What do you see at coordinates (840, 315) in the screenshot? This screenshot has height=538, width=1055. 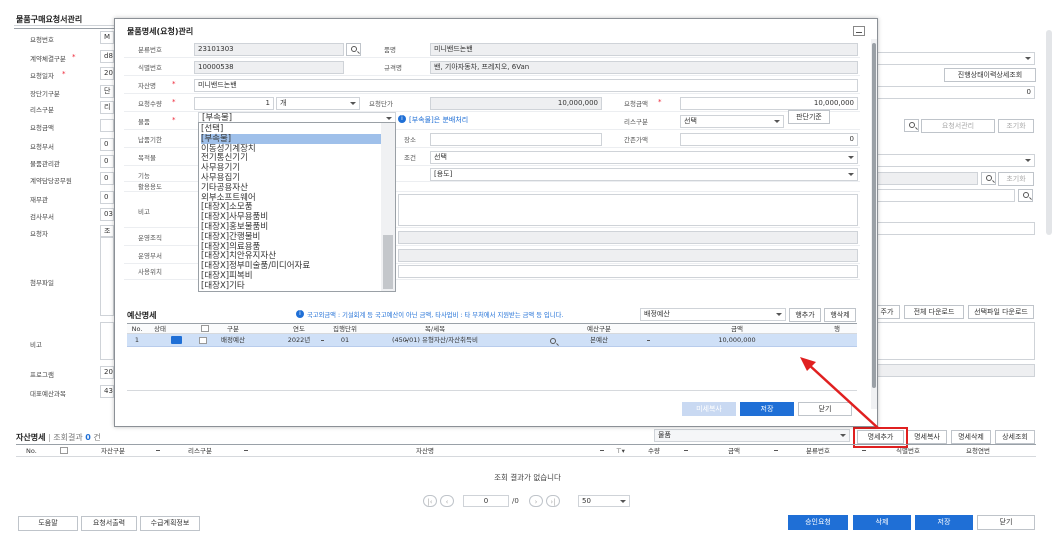 I see `budget-delete-row-button: 행삭제` at bounding box center [840, 315].